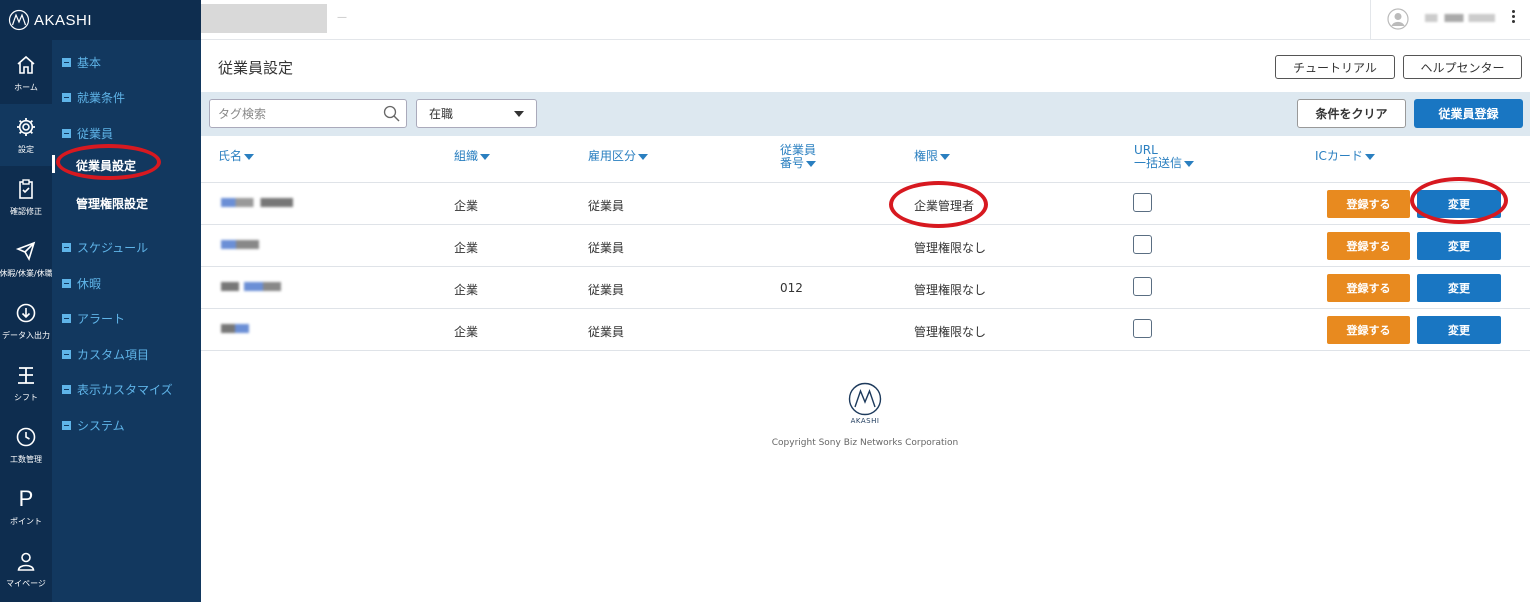 The height and width of the screenshot is (602, 1530). Describe the element at coordinates (26, 507) in the screenshot. I see `rail-item-points: P ポイント` at that location.